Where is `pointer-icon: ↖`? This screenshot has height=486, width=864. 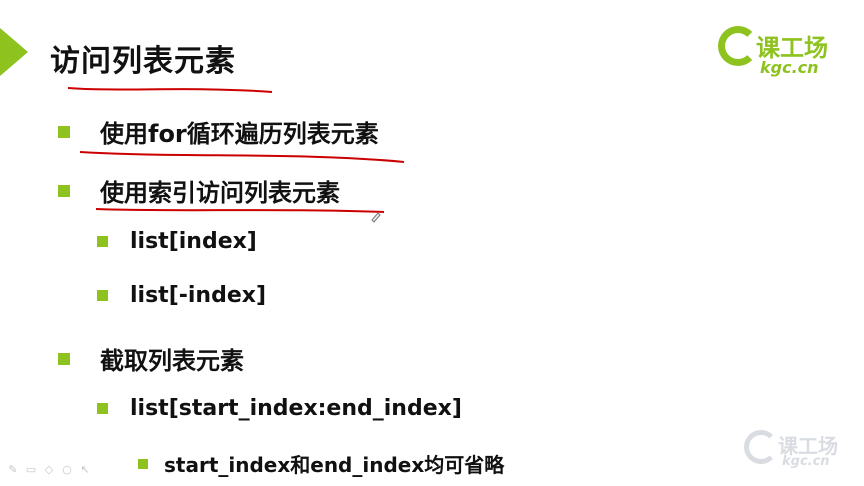
pointer-icon: ↖ is located at coordinates (85, 469).